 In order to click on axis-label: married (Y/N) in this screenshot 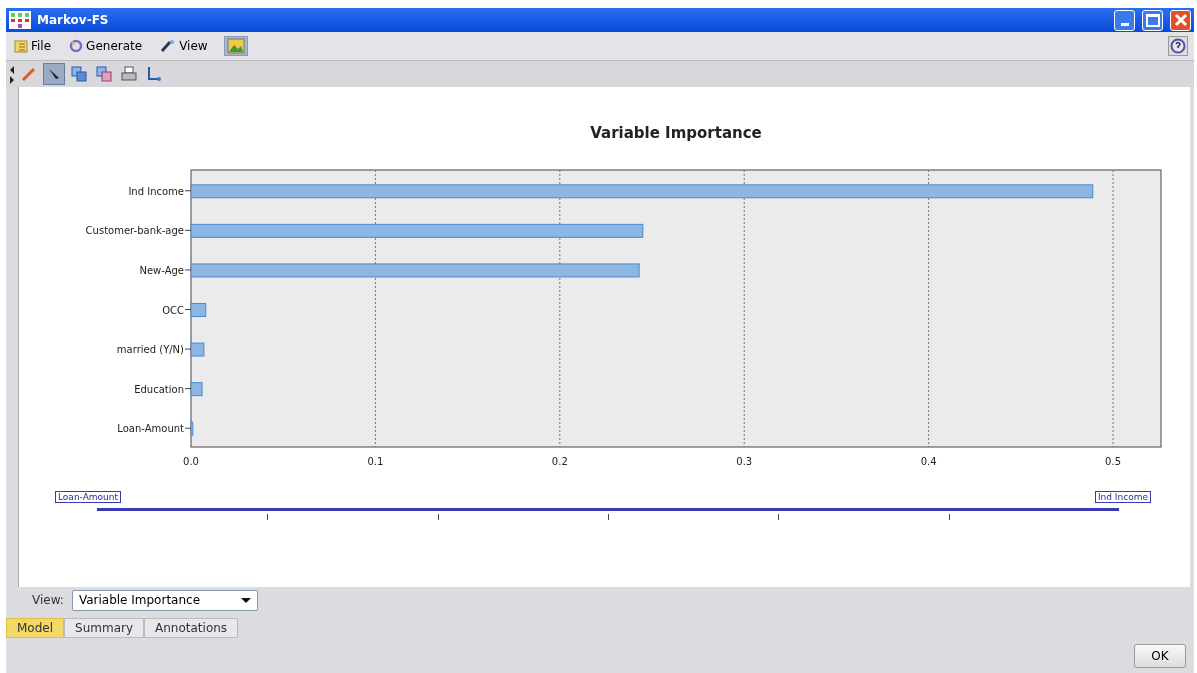, I will do `click(150, 350)`.